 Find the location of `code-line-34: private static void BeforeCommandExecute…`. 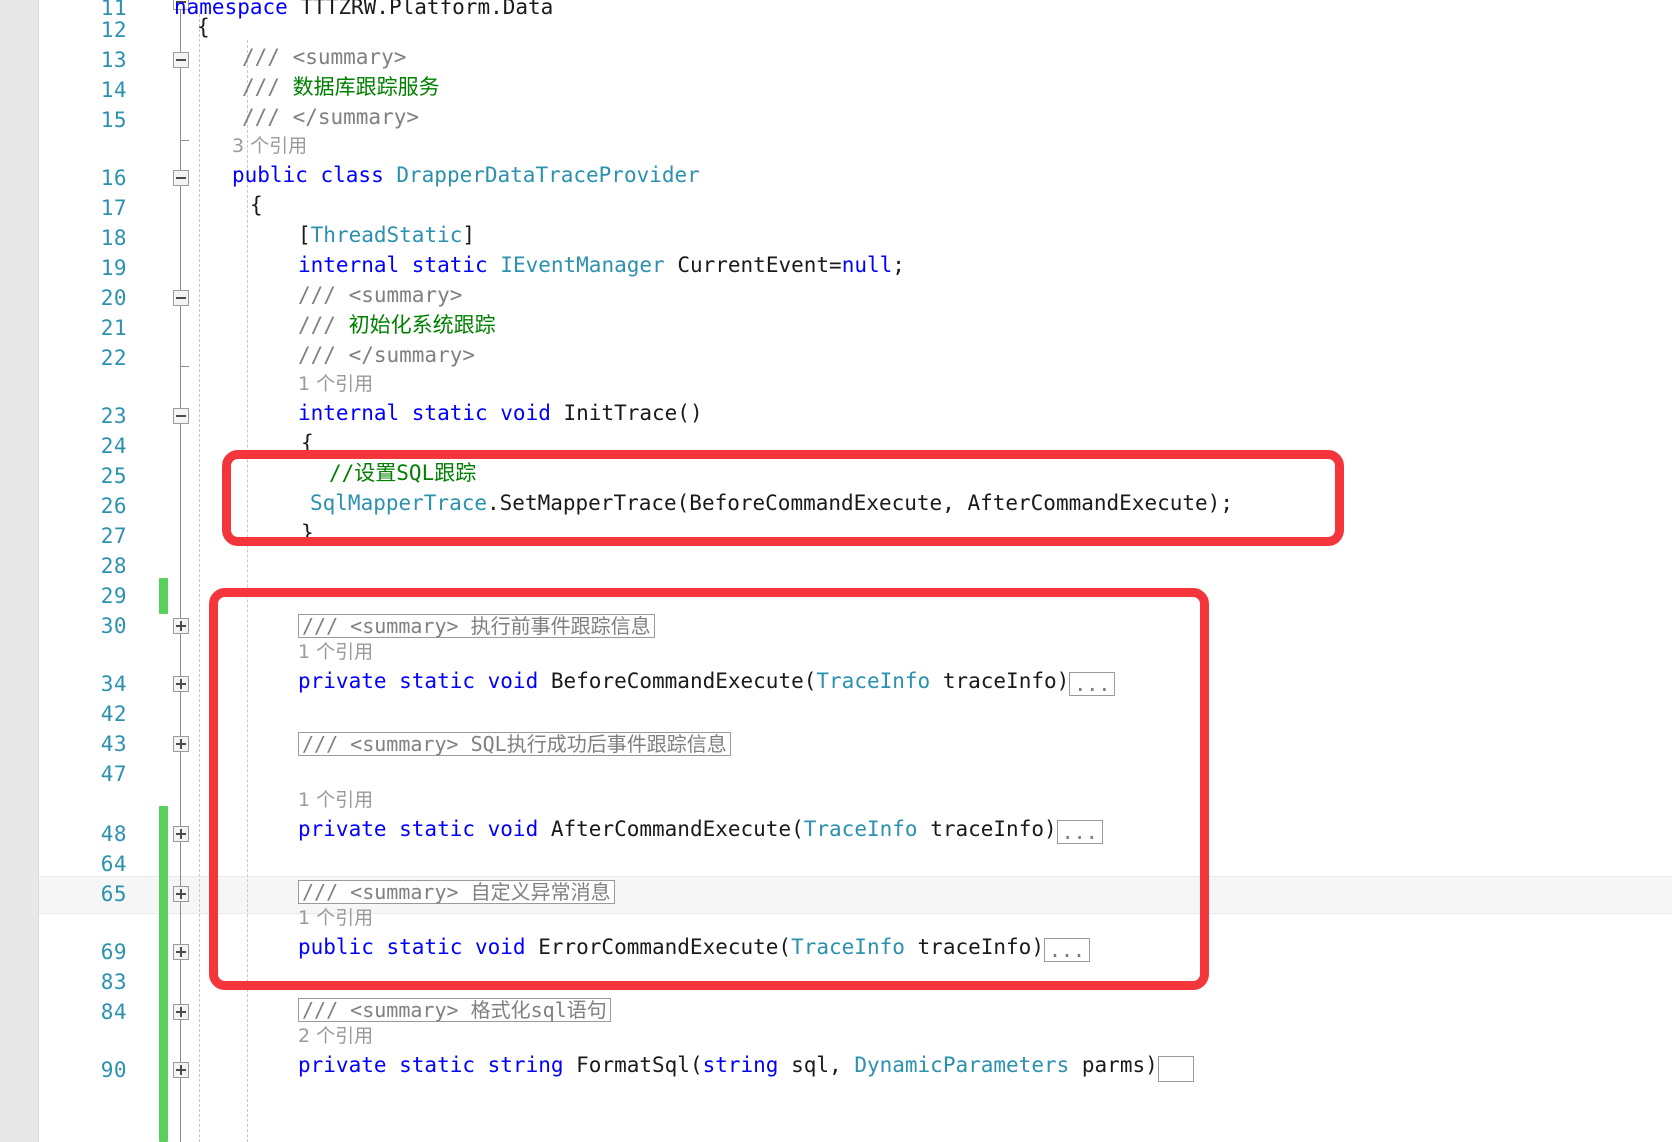

code-line-34: private static void BeforeCommandExecute… is located at coordinates (683, 681).